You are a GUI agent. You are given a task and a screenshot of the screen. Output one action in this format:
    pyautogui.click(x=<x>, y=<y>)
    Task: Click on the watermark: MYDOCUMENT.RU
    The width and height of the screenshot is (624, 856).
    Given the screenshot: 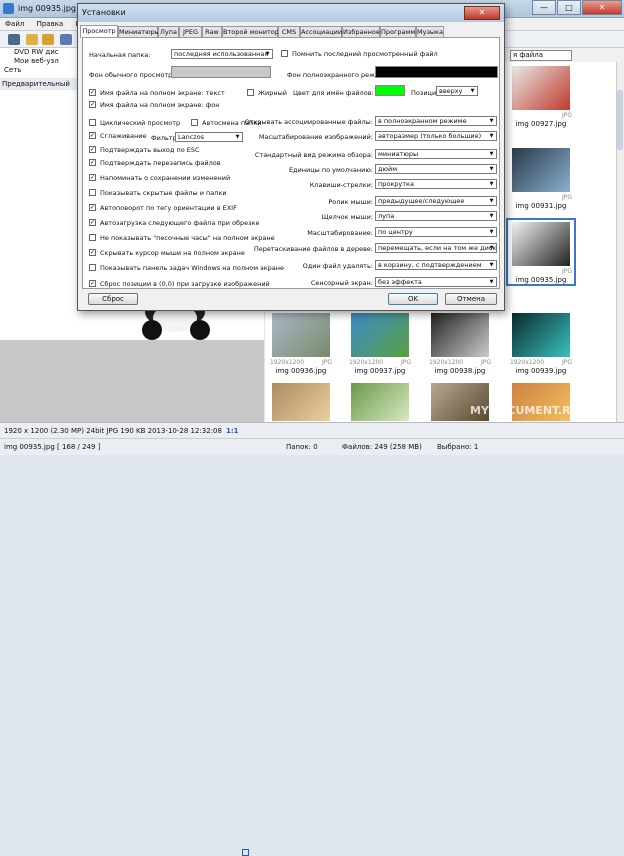 What is the action you would take?
    pyautogui.click(x=525, y=410)
    